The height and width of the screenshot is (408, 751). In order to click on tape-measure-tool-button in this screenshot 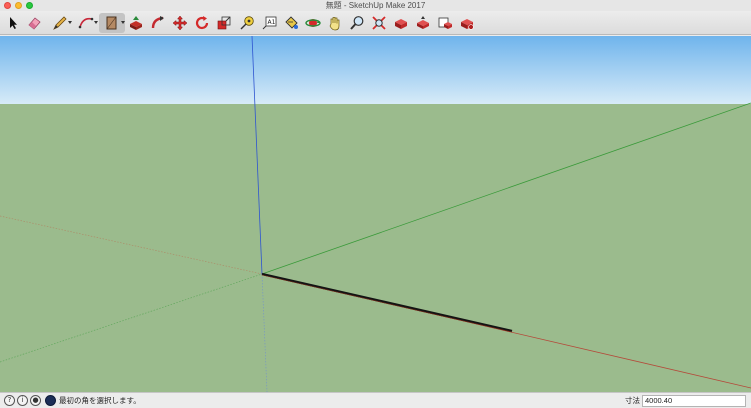, I will do `click(247, 23)`.